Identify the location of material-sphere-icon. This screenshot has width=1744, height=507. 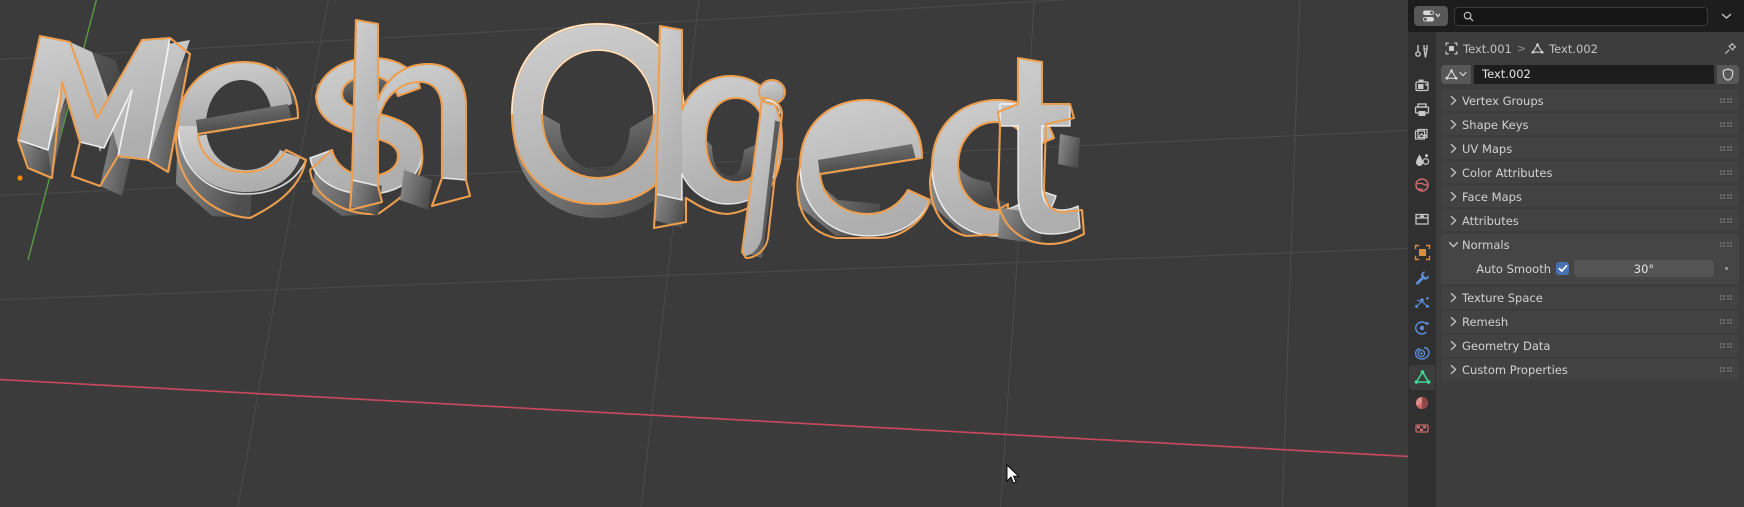
(1422, 402).